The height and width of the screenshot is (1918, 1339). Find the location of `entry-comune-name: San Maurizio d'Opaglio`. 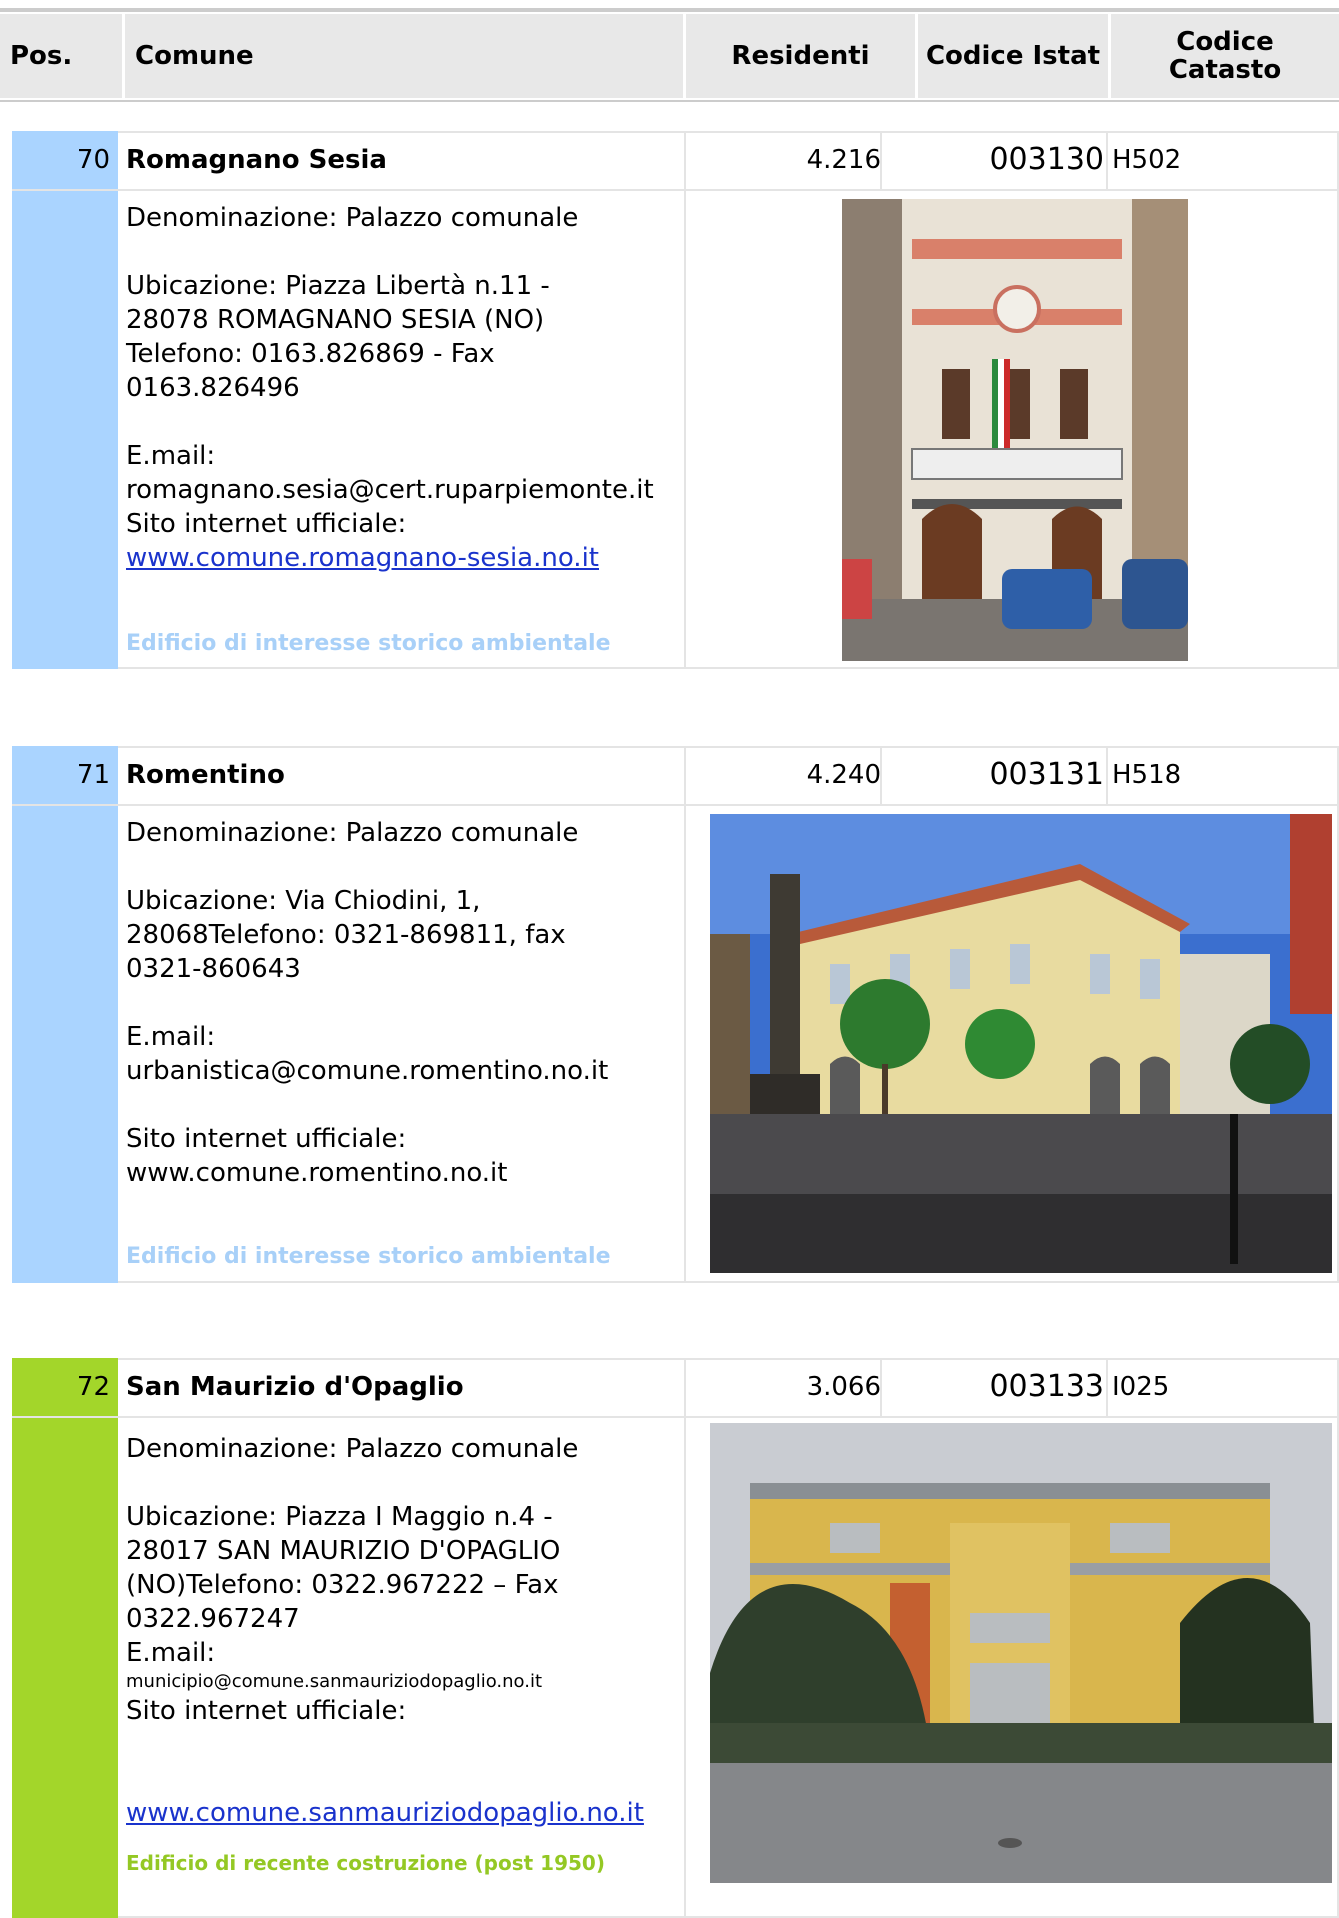

entry-comune-name: San Maurizio d'Opaglio is located at coordinates (295, 1387).